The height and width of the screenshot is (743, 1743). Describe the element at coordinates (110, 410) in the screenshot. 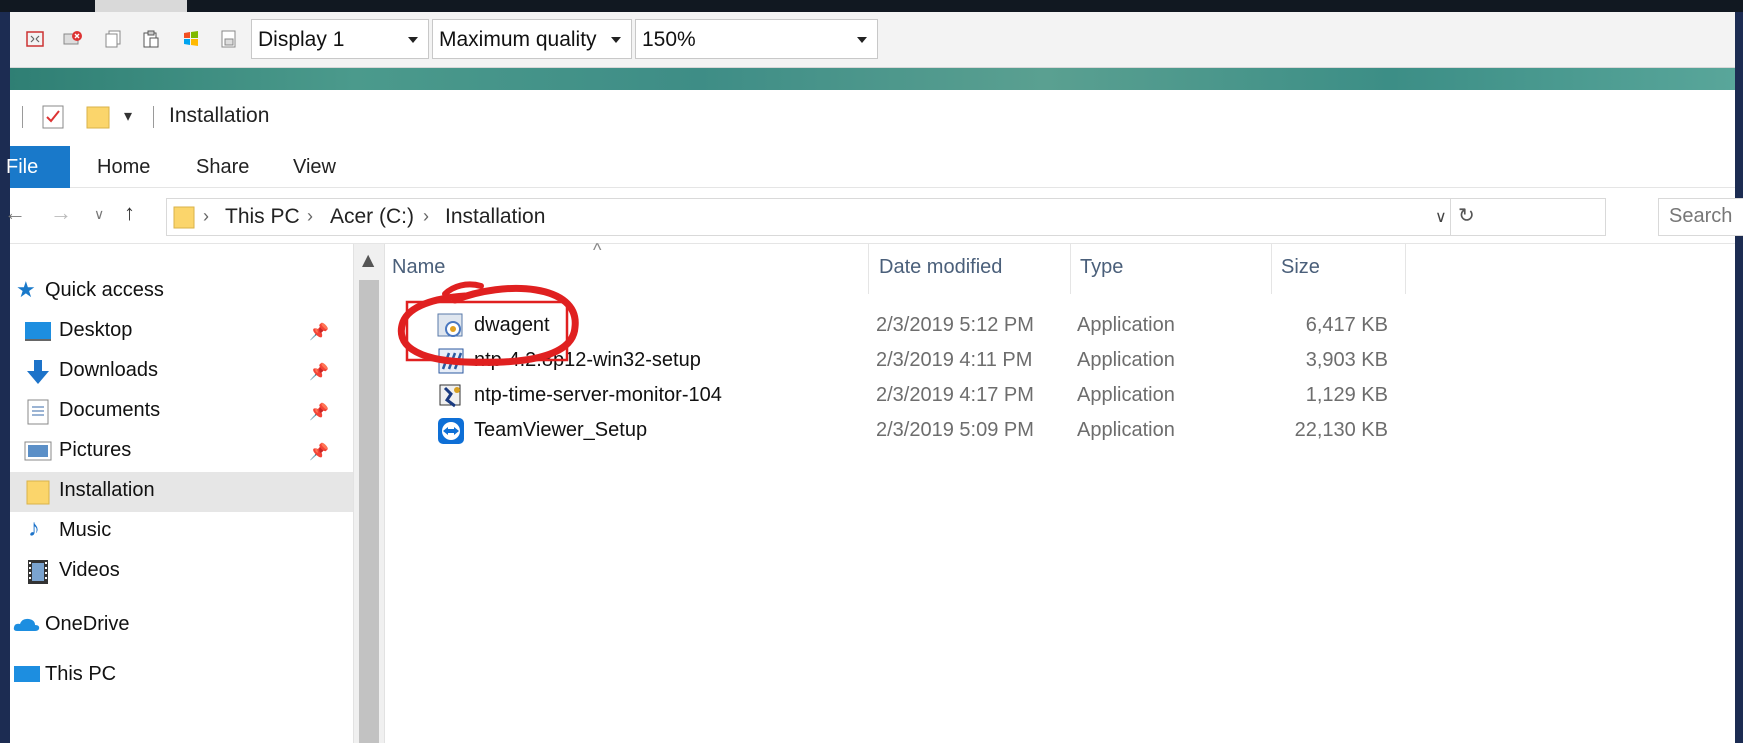

I see `nav-label: Documents` at that location.